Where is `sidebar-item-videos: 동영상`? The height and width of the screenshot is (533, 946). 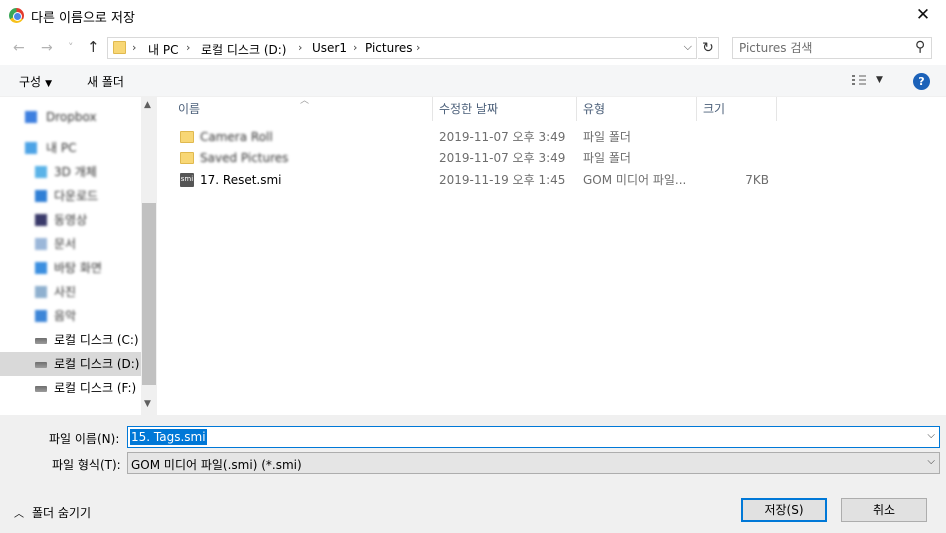
sidebar-item-videos: 동영상 is located at coordinates (70, 220).